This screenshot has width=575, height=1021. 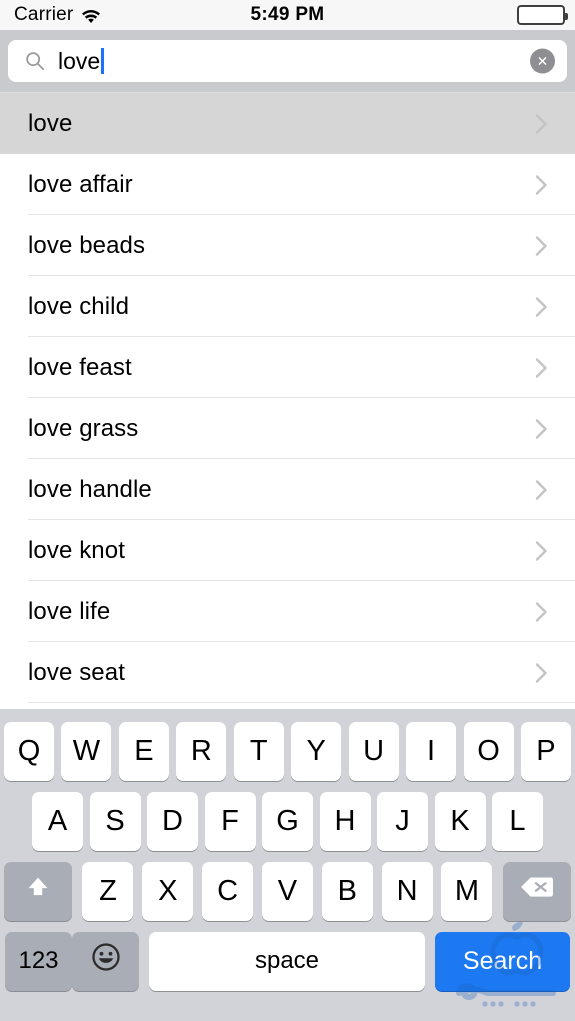 What do you see at coordinates (467, 891) in the screenshot?
I see `key-m: M` at bounding box center [467, 891].